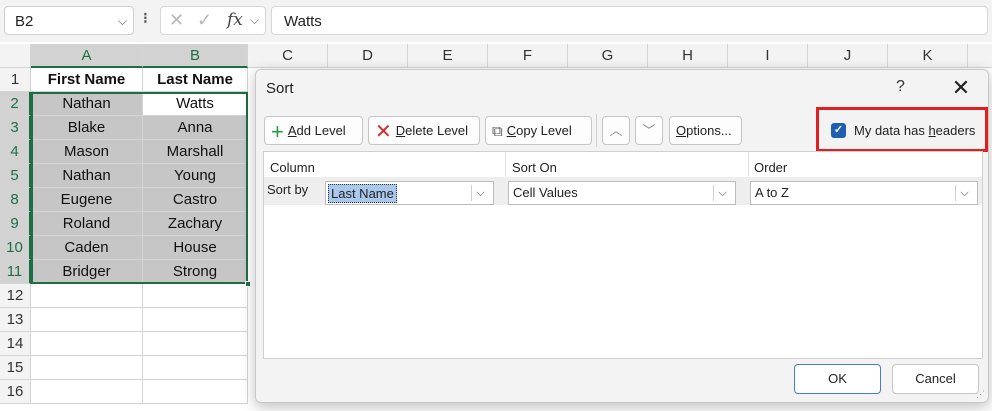 The height and width of the screenshot is (411, 992). What do you see at coordinates (213, 20) in the screenshot?
I see `formula-actions: ✕ ✓ fx ⌵` at bounding box center [213, 20].